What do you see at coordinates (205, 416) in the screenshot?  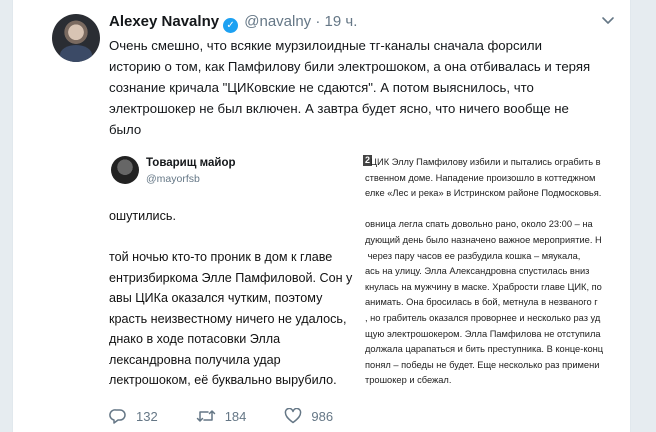 I see `retweet-icon` at bounding box center [205, 416].